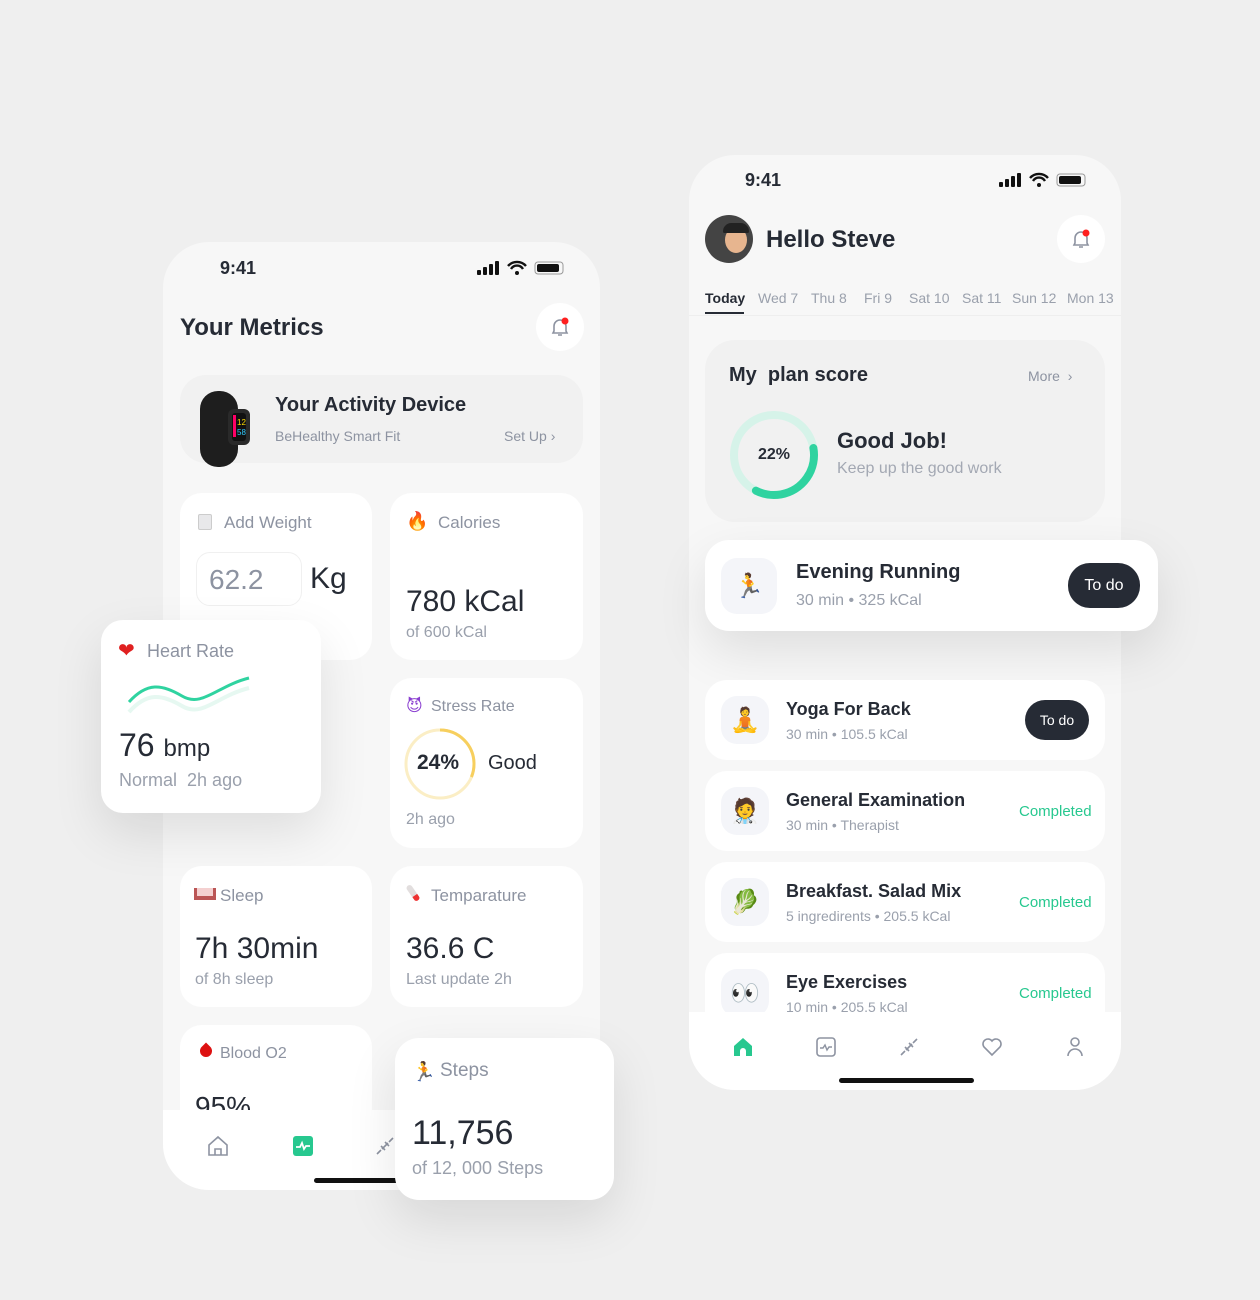 The height and width of the screenshot is (1300, 1260). Describe the element at coordinates (906, 1080) in the screenshot. I see `home-indicator` at that location.